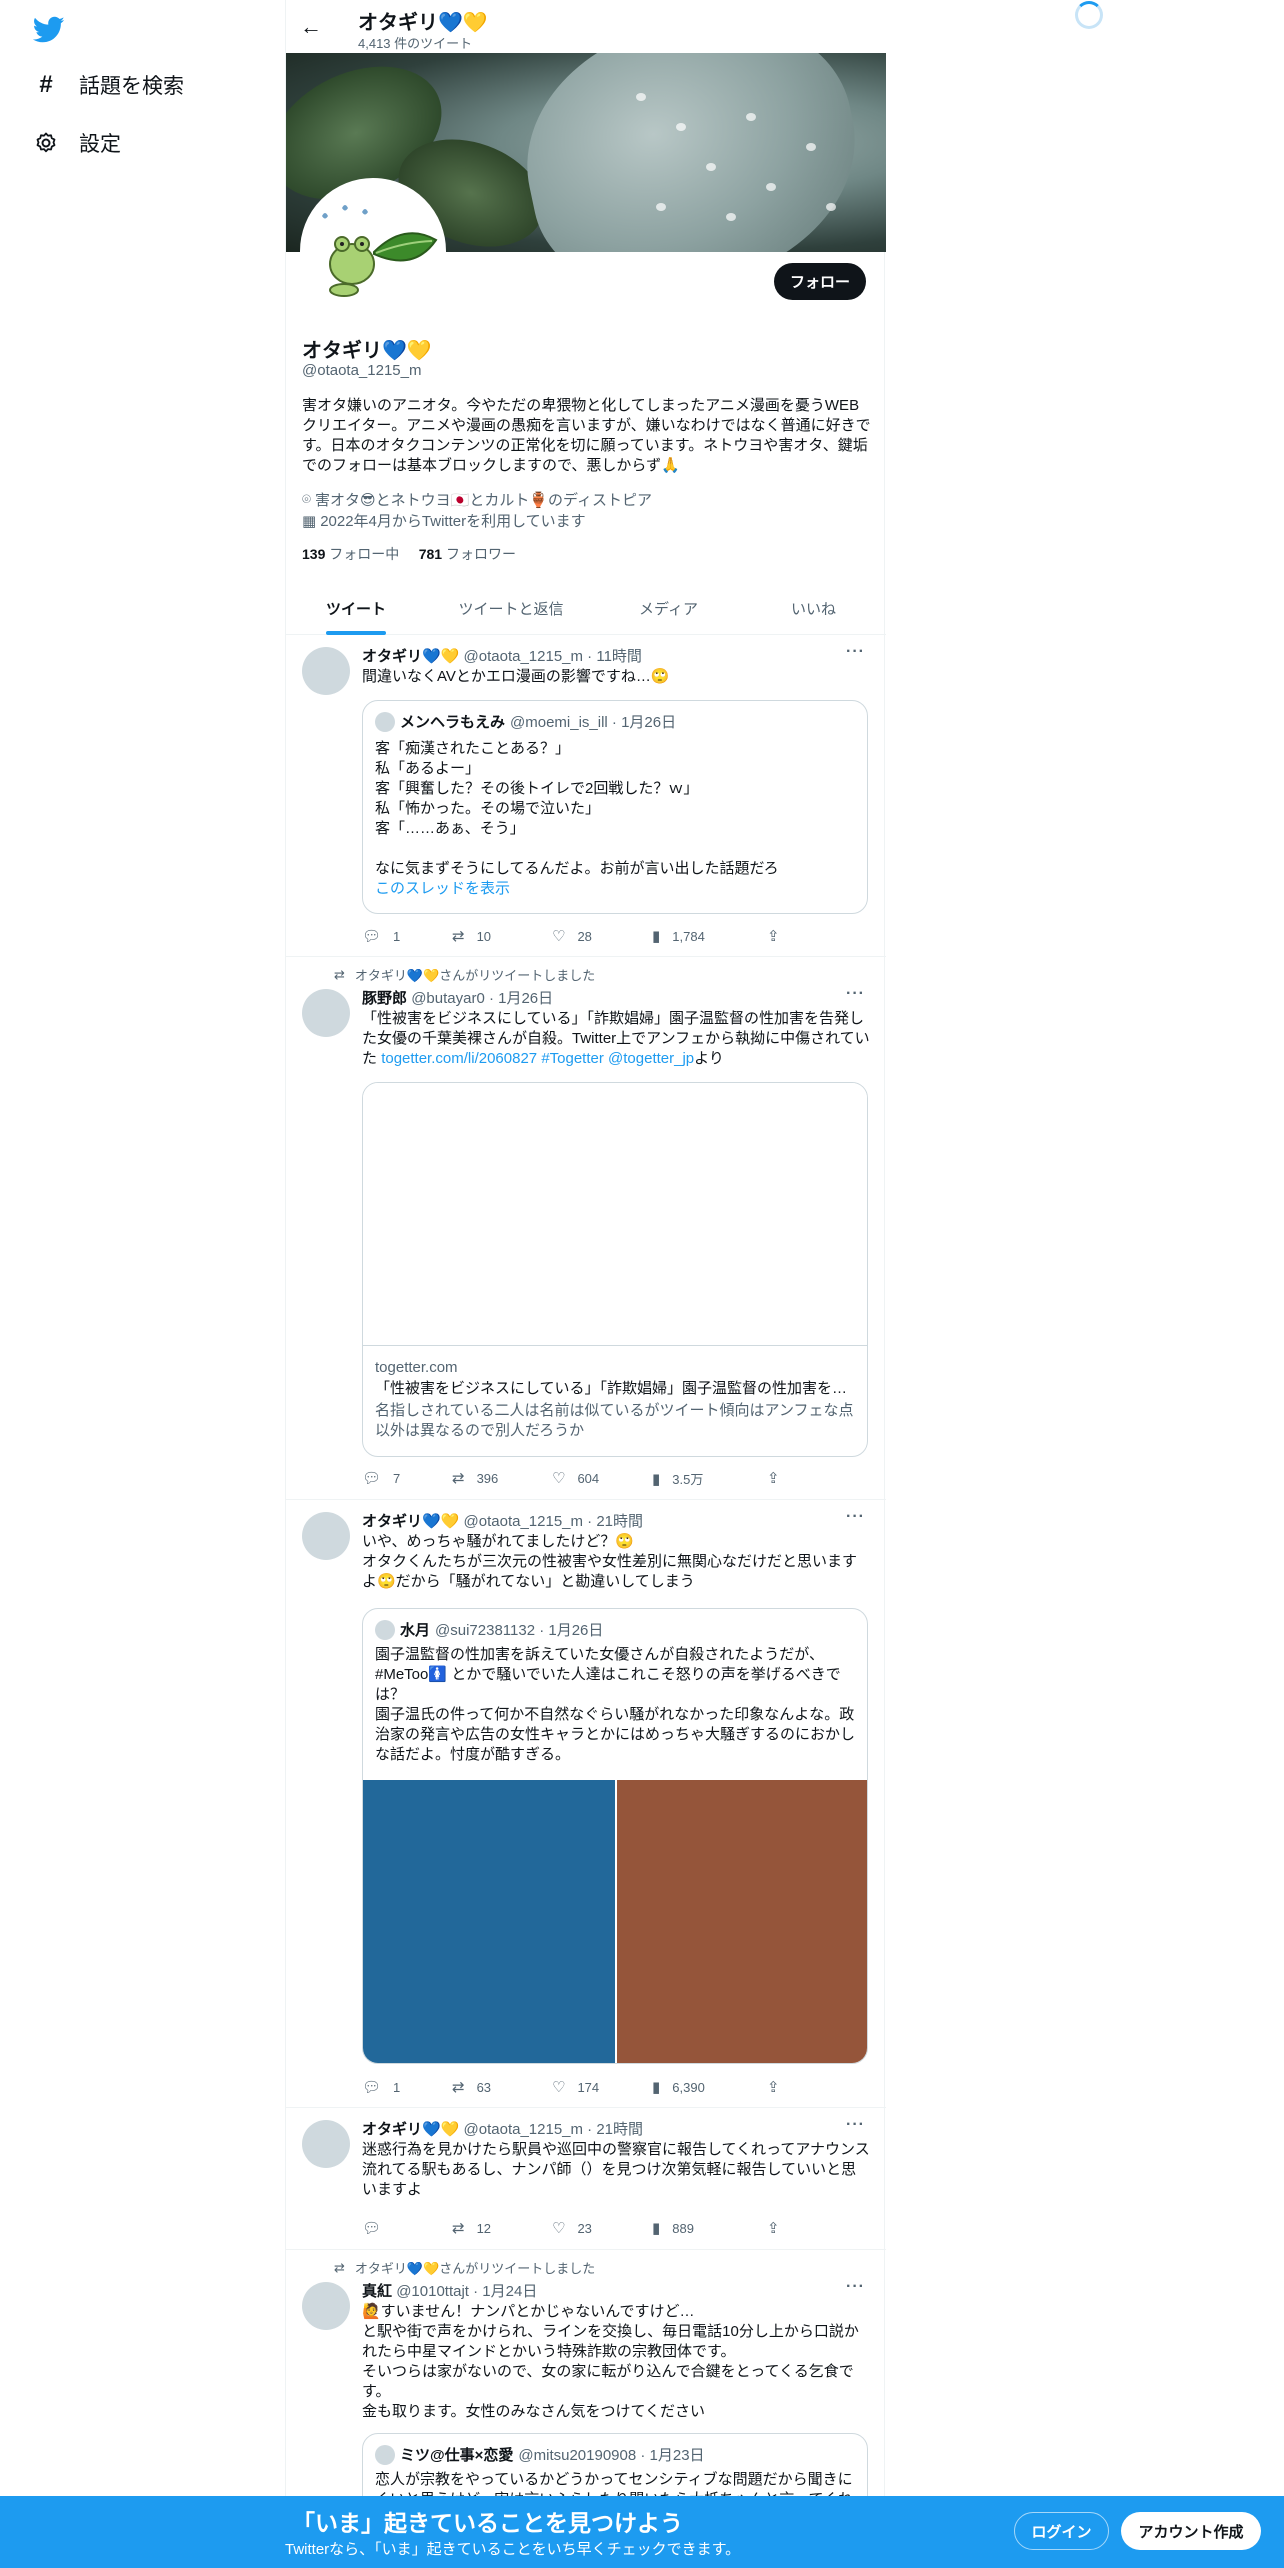  What do you see at coordinates (356, 608) in the screenshot?
I see `tab-tweets: ツイート` at bounding box center [356, 608].